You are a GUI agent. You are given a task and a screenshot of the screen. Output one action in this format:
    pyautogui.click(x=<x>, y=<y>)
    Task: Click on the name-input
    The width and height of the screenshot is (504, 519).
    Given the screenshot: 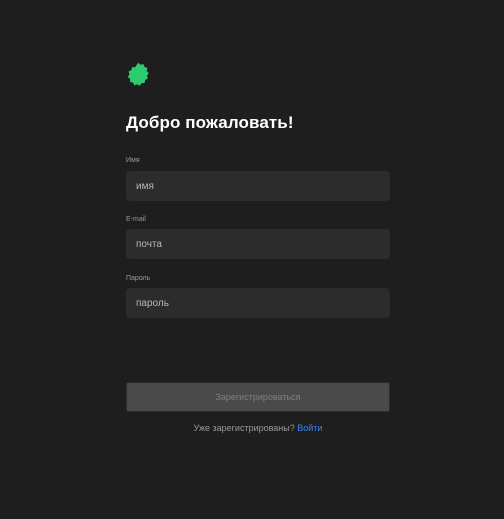 What is the action you would take?
    pyautogui.click(x=258, y=186)
    